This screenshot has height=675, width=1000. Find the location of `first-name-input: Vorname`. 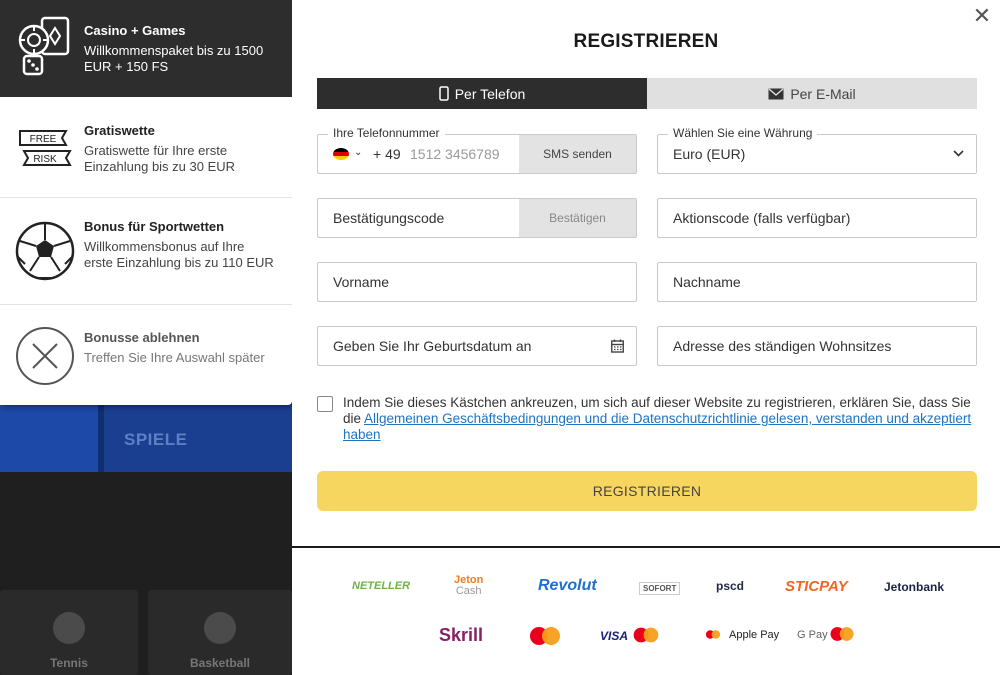

first-name-input: Vorname is located at coordinates (361, 282).